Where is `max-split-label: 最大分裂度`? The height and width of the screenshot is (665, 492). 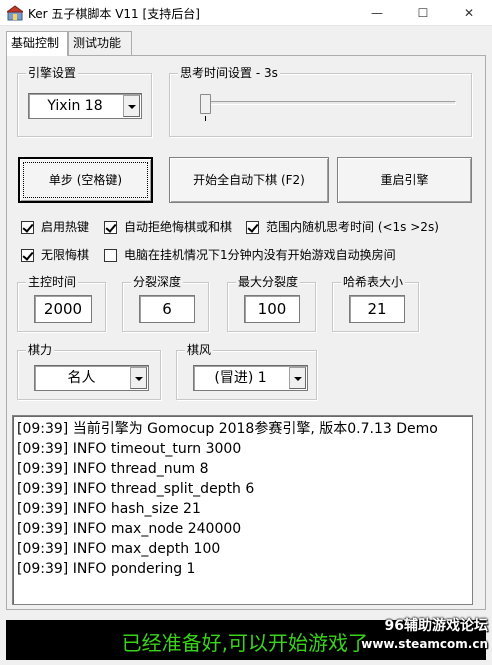
max-split-label: 最大分裂度 is located at coordinates (268, 282).